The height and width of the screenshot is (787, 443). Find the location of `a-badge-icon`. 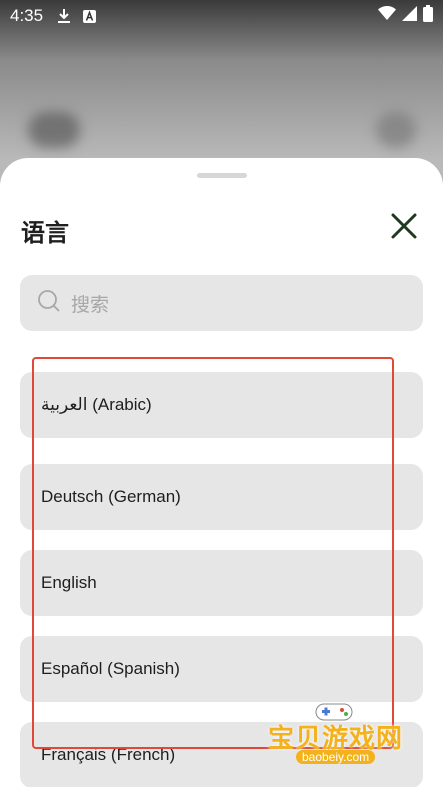

a-badge-icon is located at coordinates (90, 16).